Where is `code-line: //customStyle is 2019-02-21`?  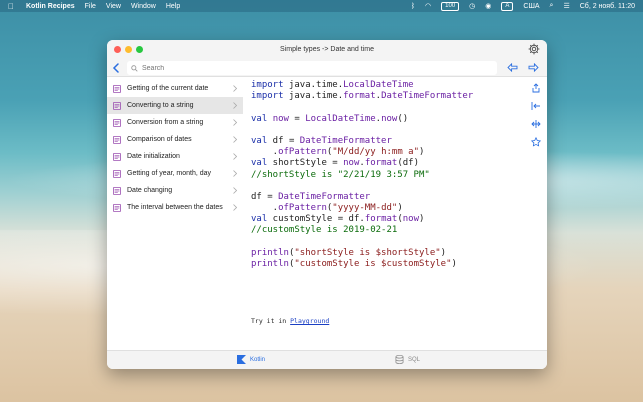 code-line: //customStyle is 2019-02-21 is located at coordinates (324, 230).